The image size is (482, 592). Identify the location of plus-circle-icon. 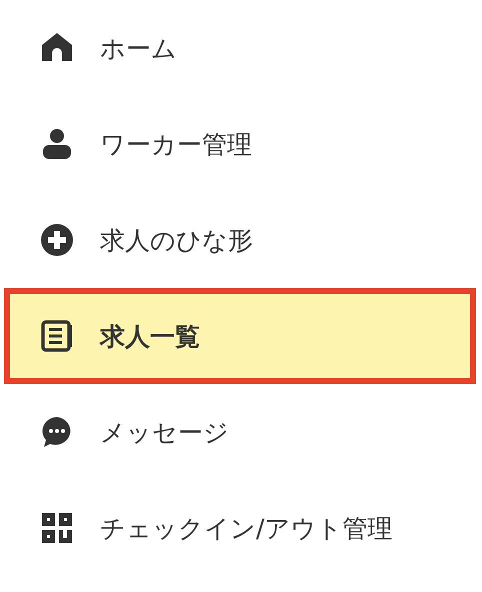
(57, 240).